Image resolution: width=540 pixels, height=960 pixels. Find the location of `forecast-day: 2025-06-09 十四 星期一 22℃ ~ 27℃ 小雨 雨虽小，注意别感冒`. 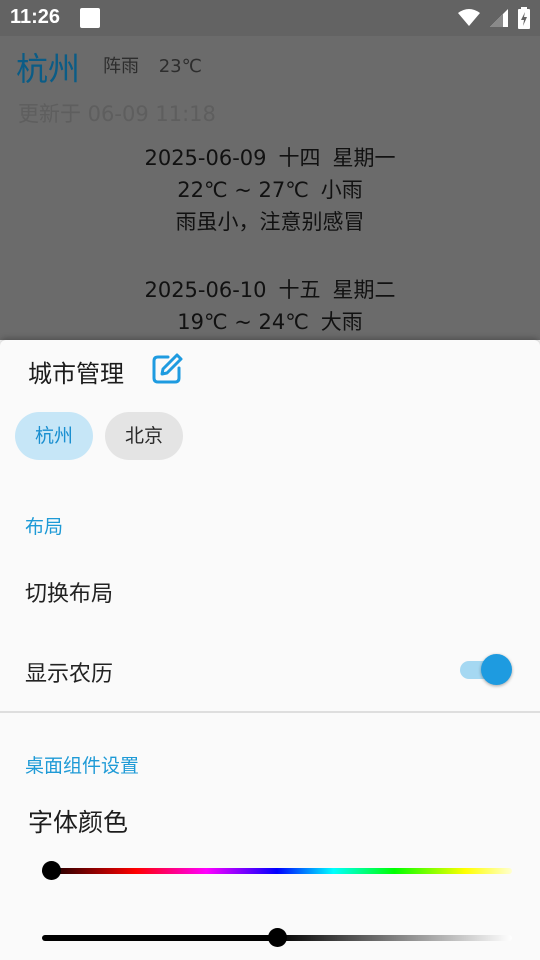

forecast-day: 2025-06-09 十四 星期一 22℃ ~ 27℃ 小雨 雨虽小，注意别感冒 is located at coordinates (270, 190).